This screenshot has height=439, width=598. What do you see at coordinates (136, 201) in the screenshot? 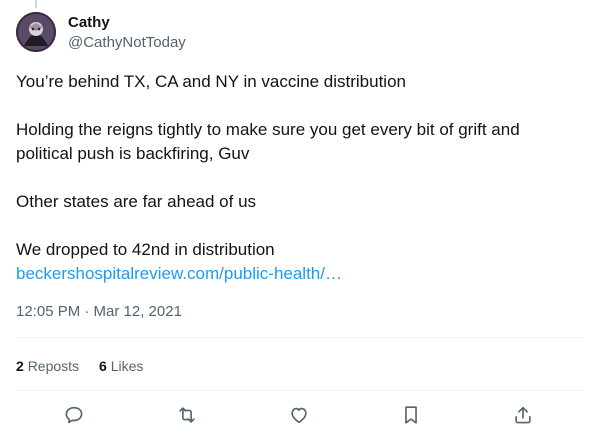
I see `tweet-line: Other states are far ahead of us` at bounding box center [136, 201].